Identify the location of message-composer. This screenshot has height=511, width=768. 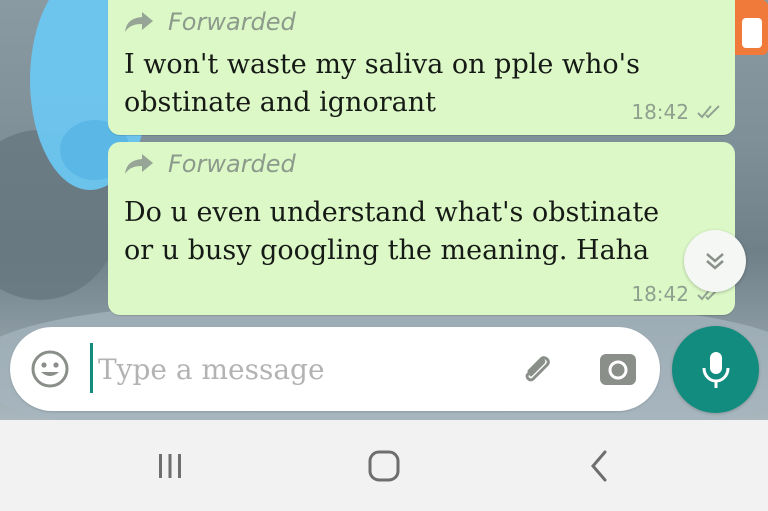
(335, 369).